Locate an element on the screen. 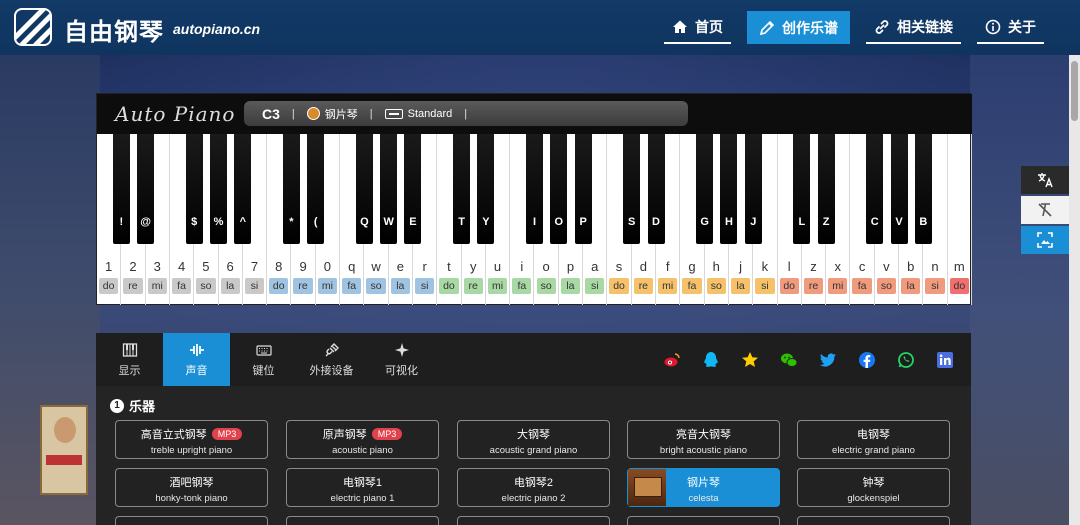 This screenshot has height=525, width=1080. white-key: m do is located at coordinates (960, 219).